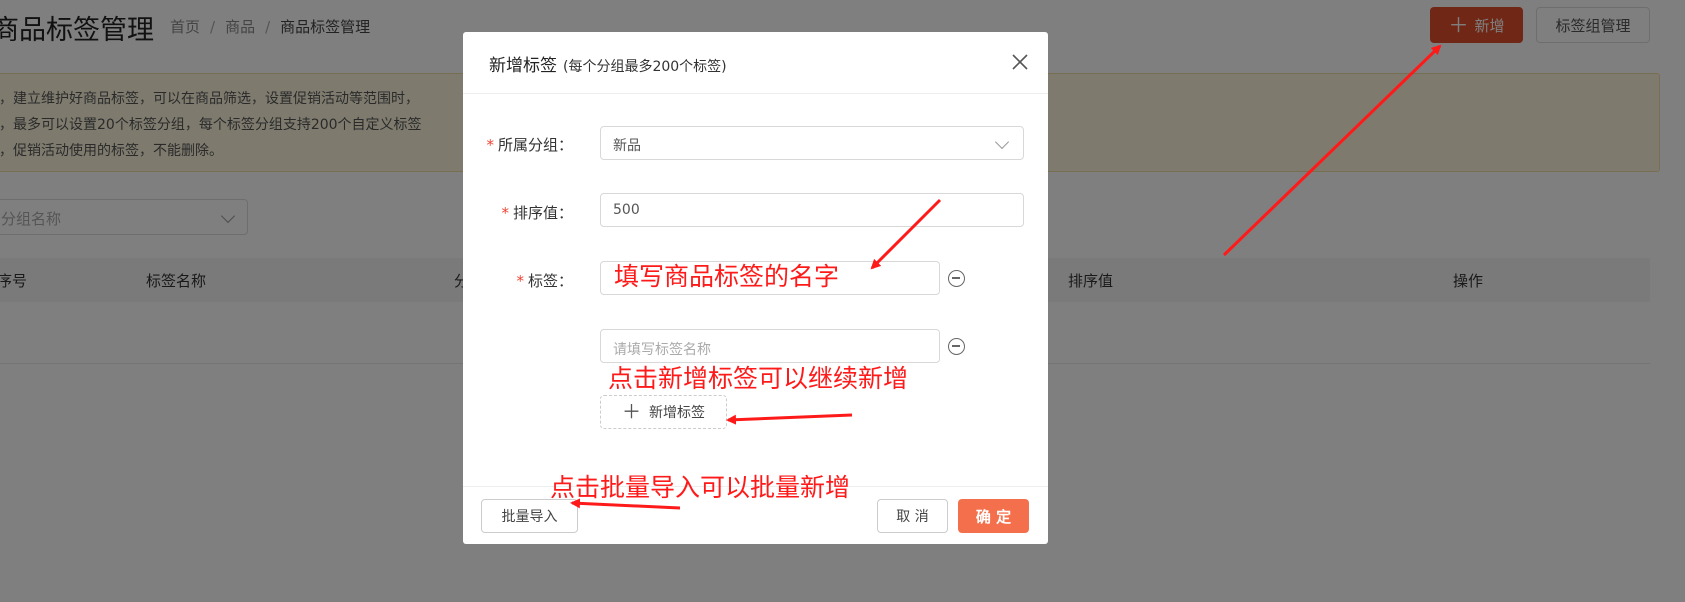  Describe the element at coordinates (906, 234) in the screenshot. I see `arrow-to-tag-input` at that location.